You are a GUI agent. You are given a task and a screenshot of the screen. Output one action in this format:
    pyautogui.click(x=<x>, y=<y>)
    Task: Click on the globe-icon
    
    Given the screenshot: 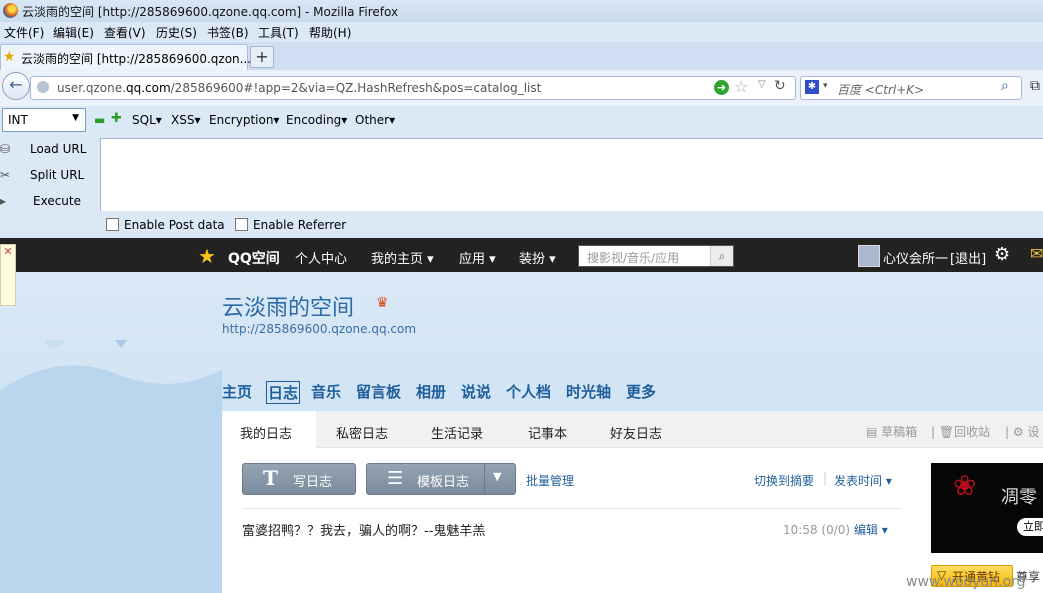 What is the action you would take?
    pyautogui.click(x=43, y=87)
    